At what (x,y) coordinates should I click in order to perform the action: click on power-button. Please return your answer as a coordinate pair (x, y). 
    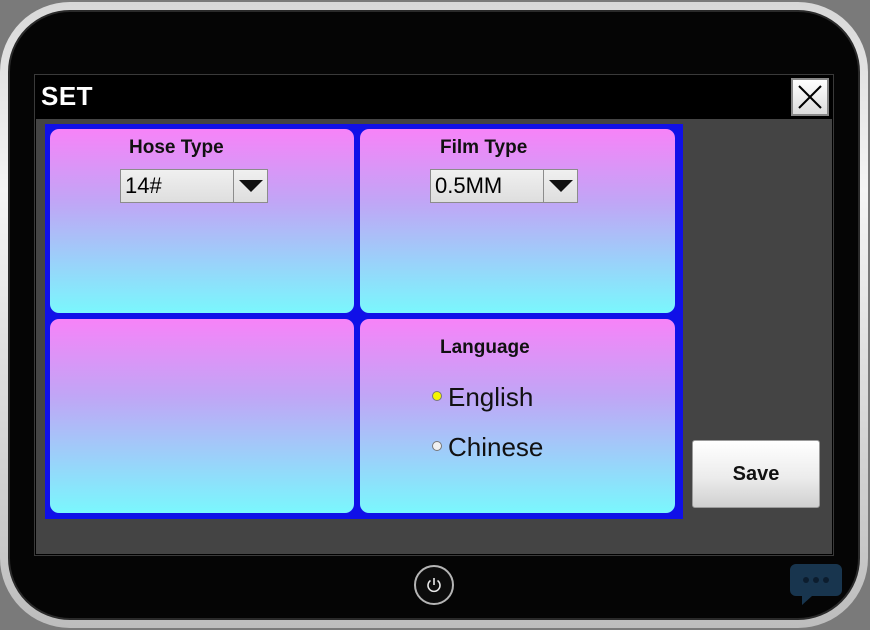
    Looking at the image, I should click on (434, 585).